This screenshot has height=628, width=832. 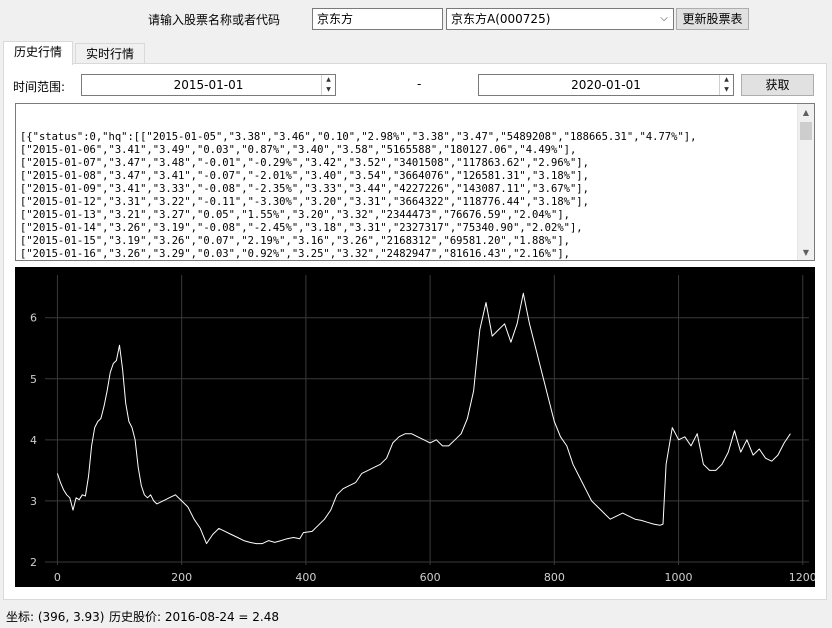 I want to click on tab-realtime: 实时行情, so click(x=110, y=54).